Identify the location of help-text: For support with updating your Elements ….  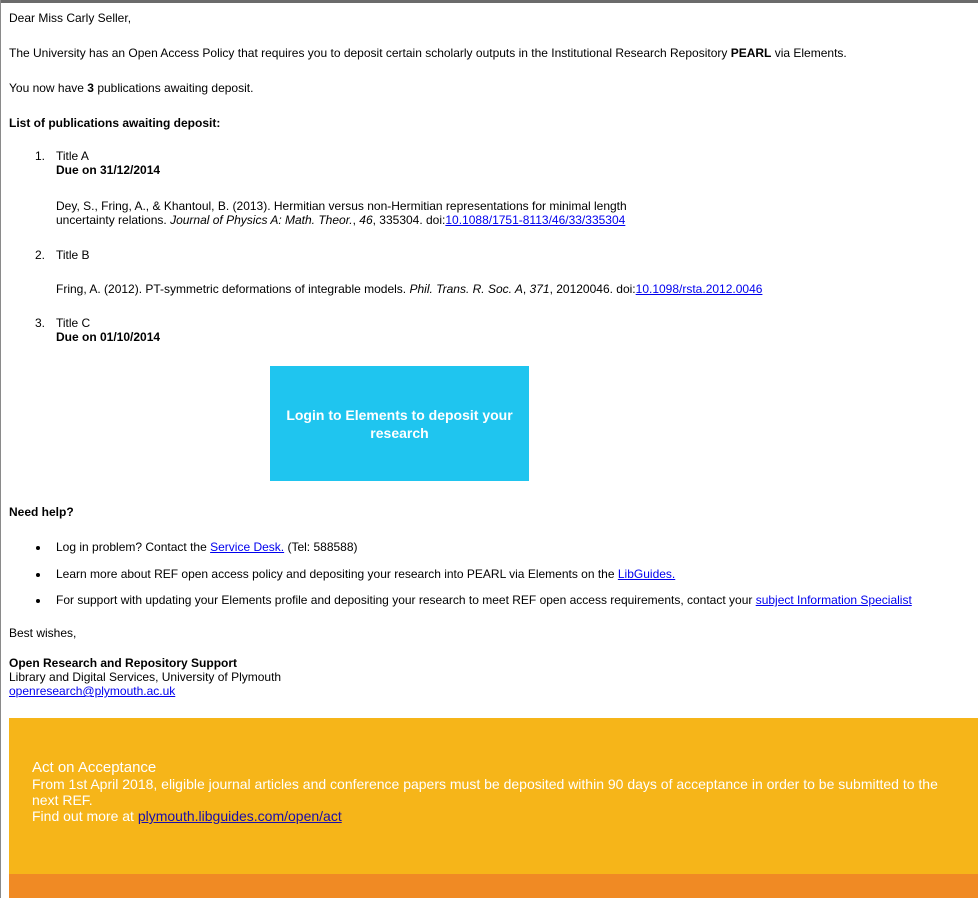
(406, 600).